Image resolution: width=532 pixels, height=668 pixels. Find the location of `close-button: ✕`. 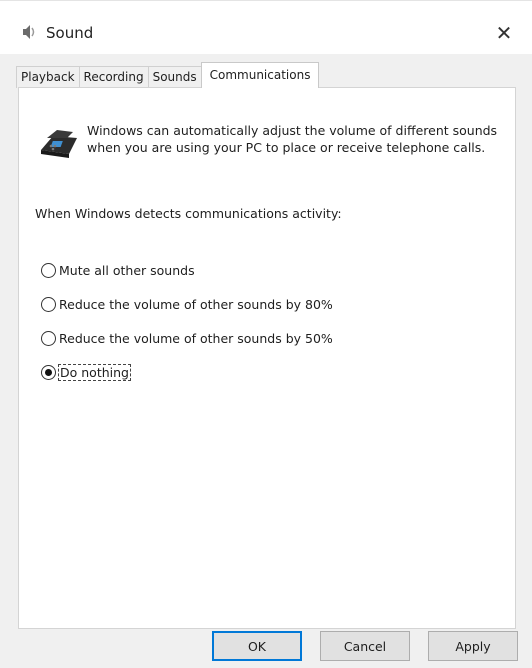

close-button: ✕ is located at coordinates (504, 33).